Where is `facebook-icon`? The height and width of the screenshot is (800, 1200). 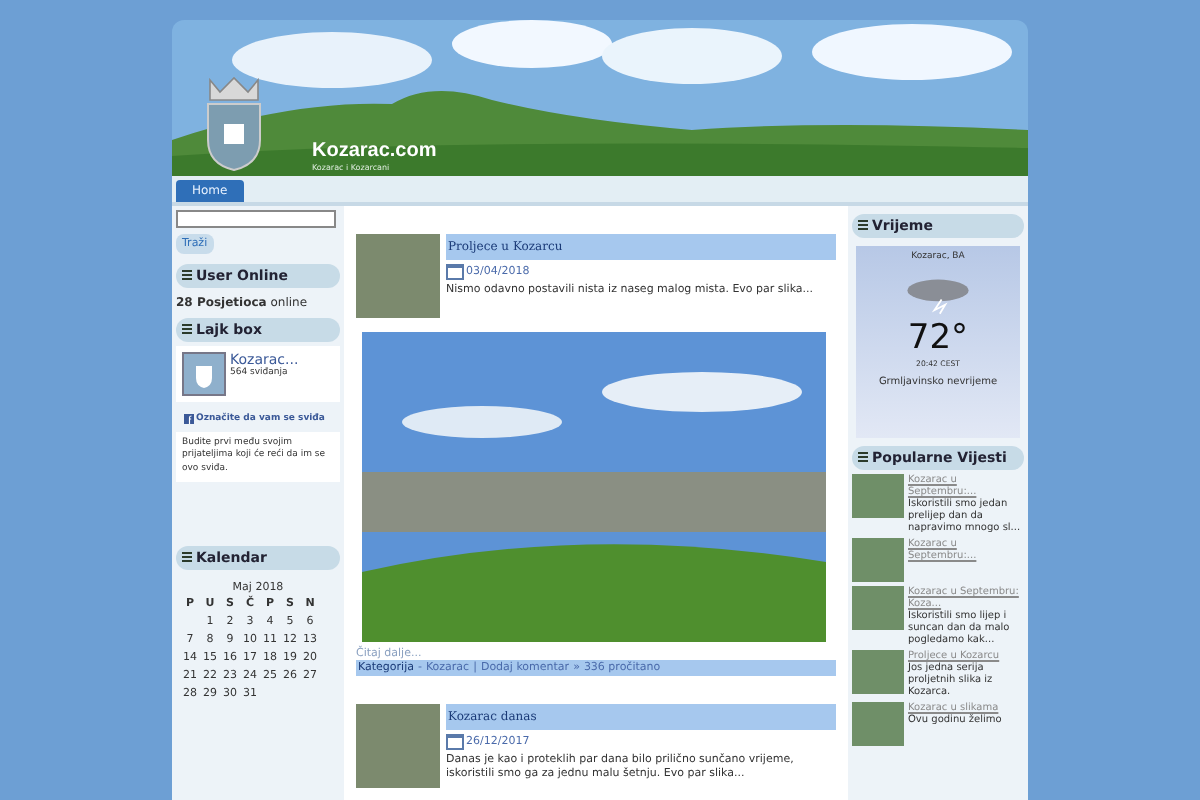 facebook-icon is located at coordinates (189, 419).